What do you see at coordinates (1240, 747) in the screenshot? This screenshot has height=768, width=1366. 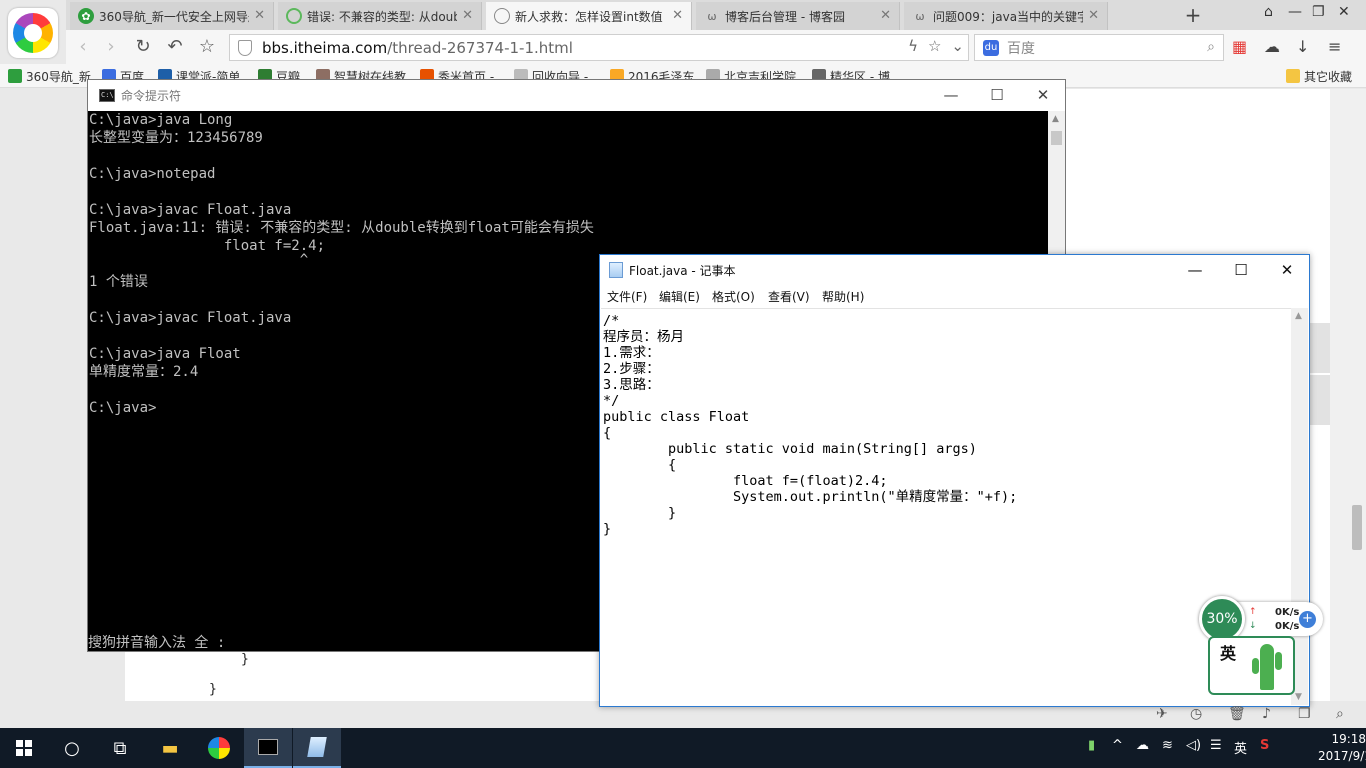 I see `ime-indicator: 英` at bounding box center [1240, 747].